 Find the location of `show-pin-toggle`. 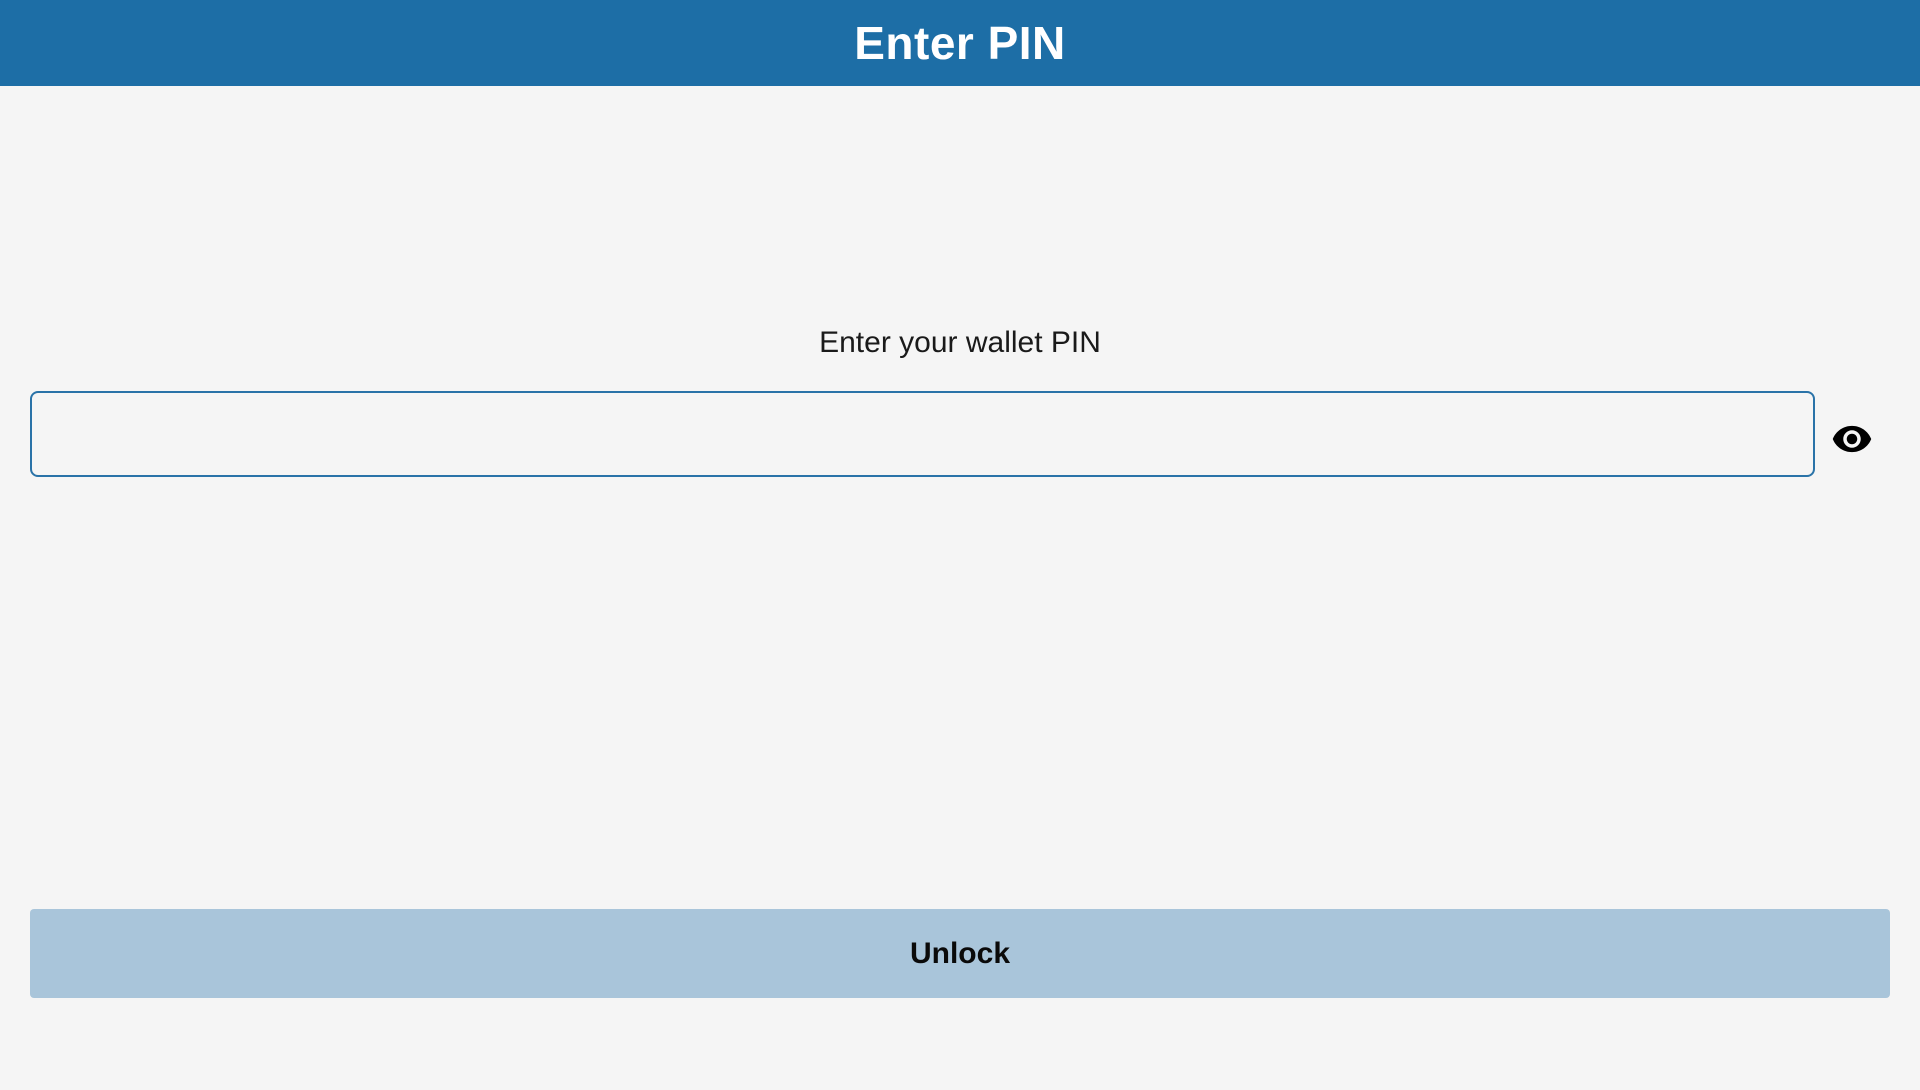

show-pin-toggle is located at coordinates (1852, 439).